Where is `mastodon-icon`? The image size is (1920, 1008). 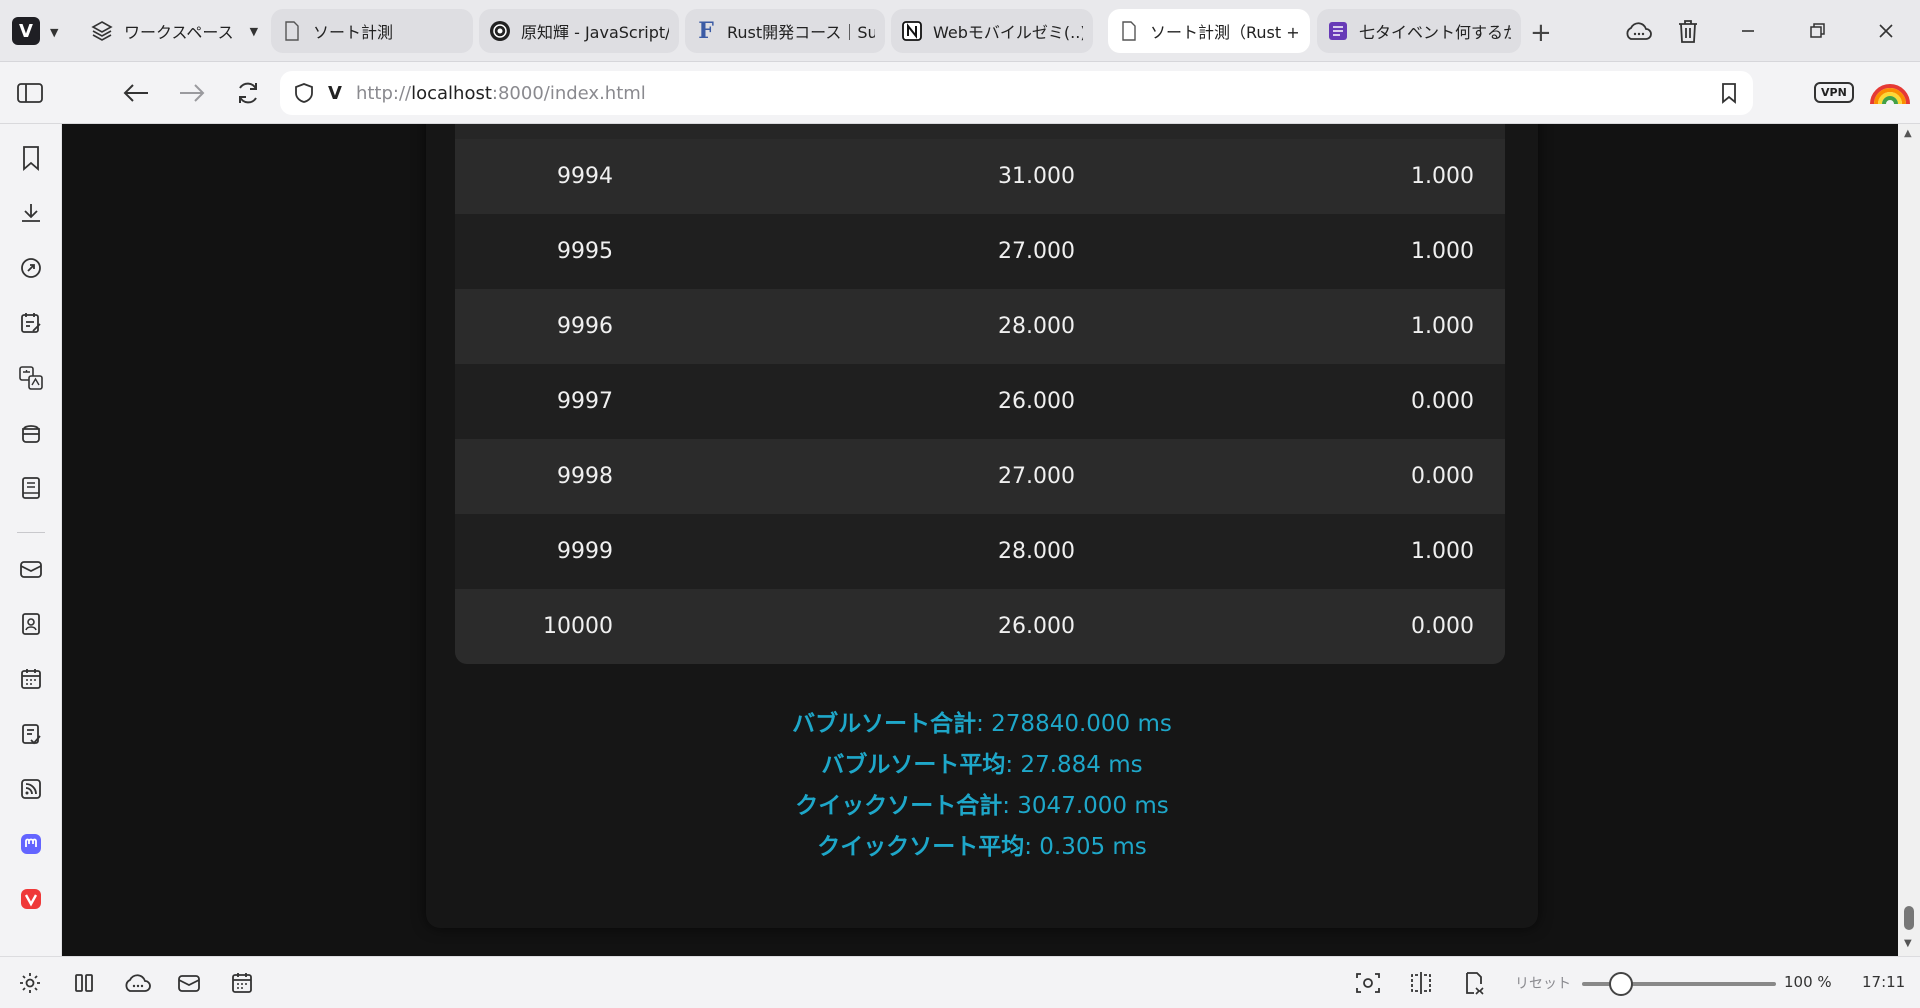 mastodon-icon is located at coordinates (31, 844).